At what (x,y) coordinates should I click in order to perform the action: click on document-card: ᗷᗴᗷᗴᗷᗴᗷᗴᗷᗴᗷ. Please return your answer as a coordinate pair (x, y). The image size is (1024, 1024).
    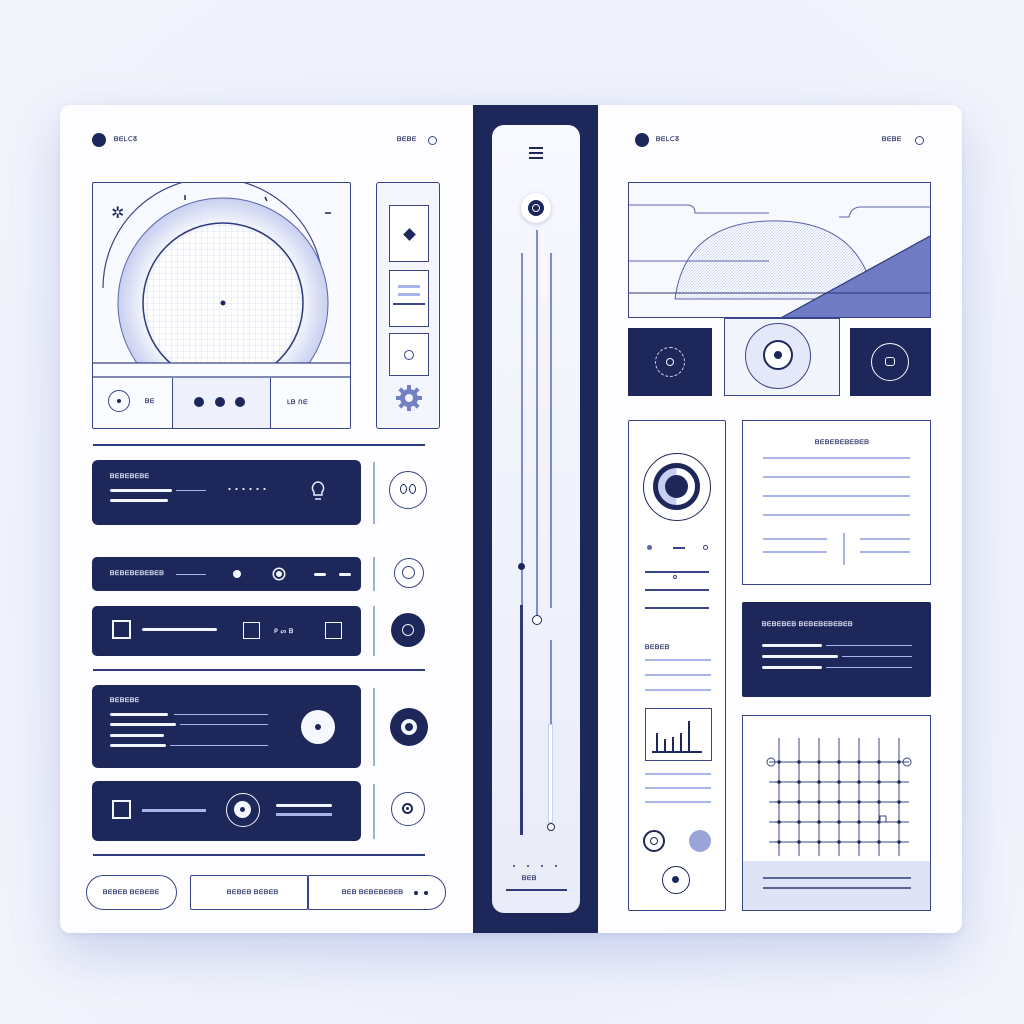
    Looking at the image, I should click on (836, 502).